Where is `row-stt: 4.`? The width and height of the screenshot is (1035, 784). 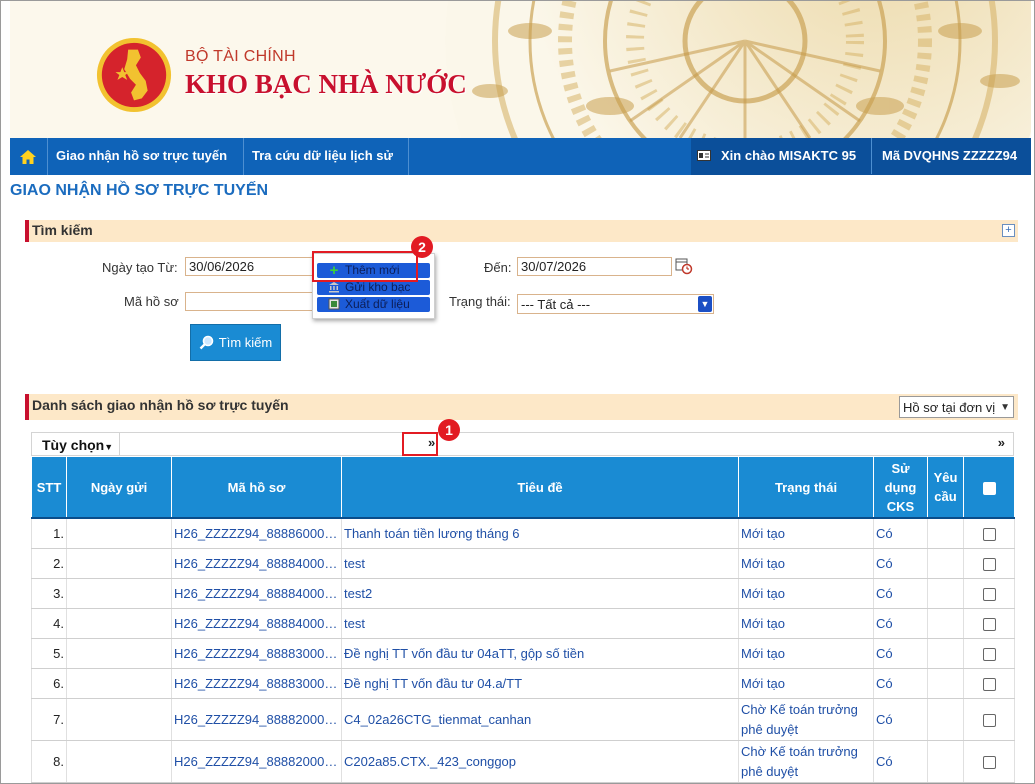 row-stt: 4. is located at coordinates (49, 623).